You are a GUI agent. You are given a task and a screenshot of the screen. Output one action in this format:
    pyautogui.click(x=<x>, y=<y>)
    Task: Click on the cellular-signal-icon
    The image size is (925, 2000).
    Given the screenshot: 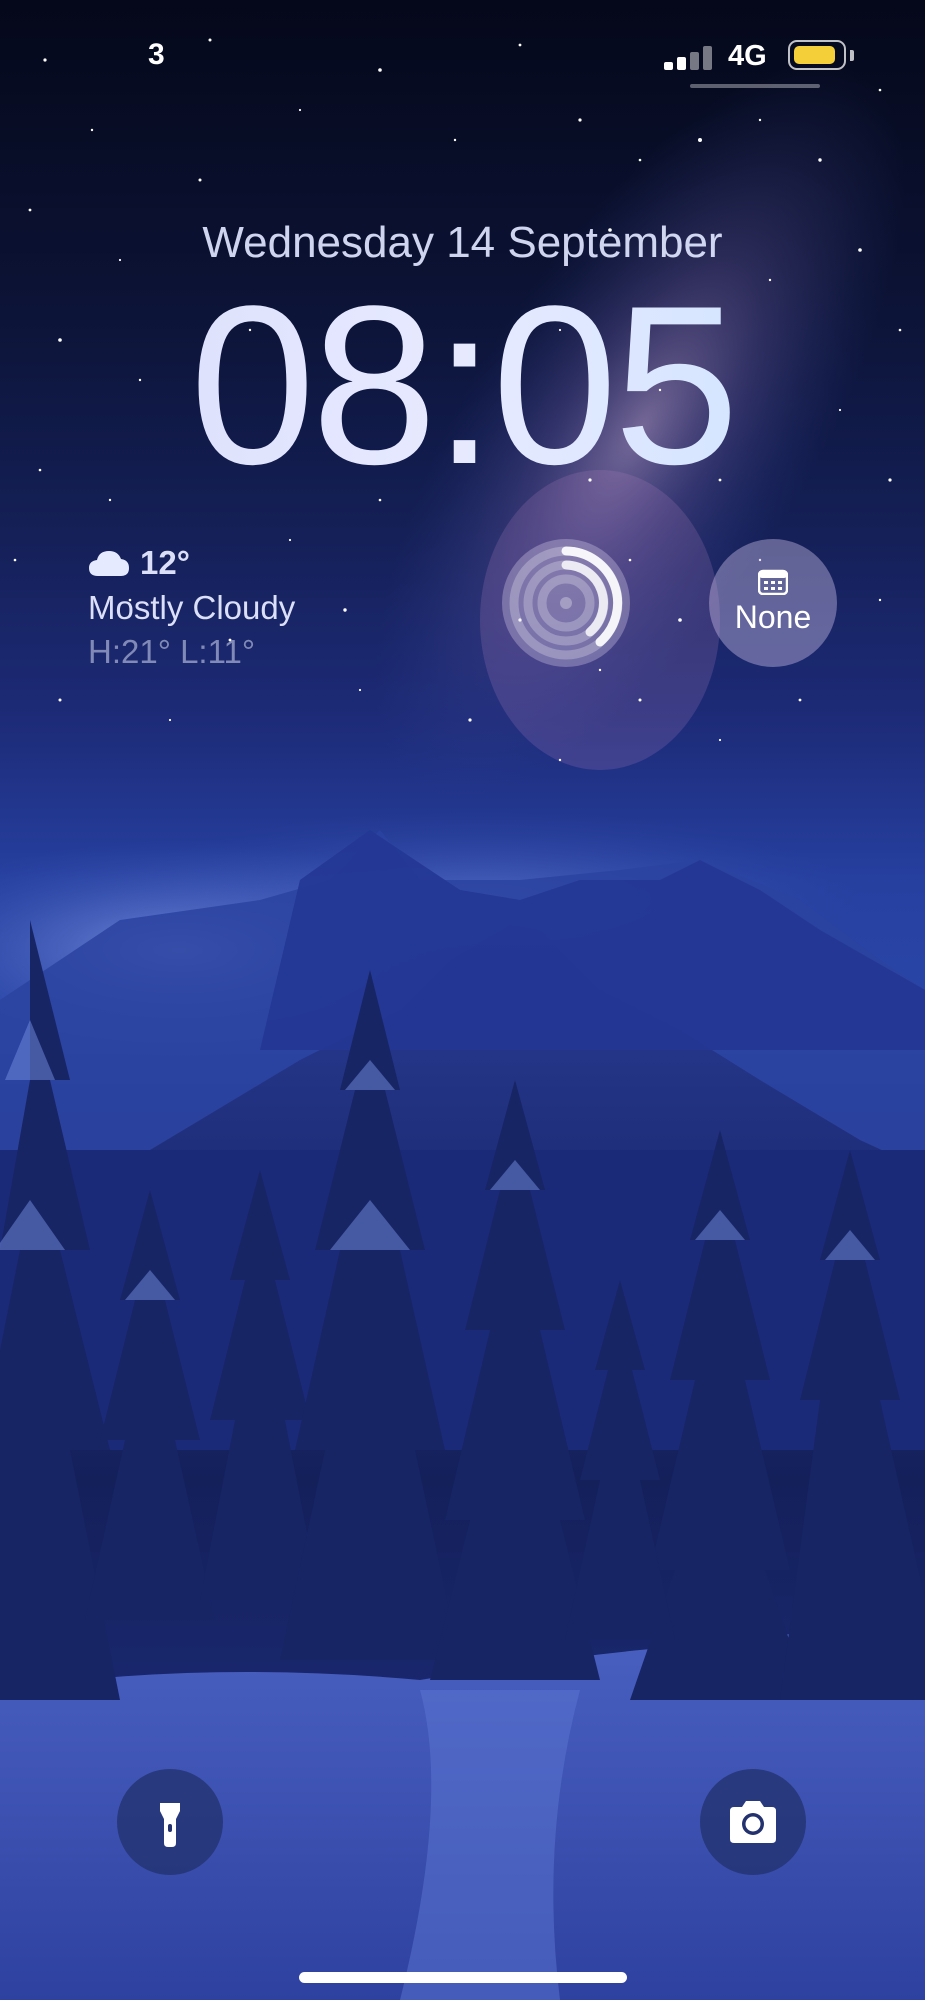 What is the action you would take?
    pyautogui.click(x=689, y=58)
    